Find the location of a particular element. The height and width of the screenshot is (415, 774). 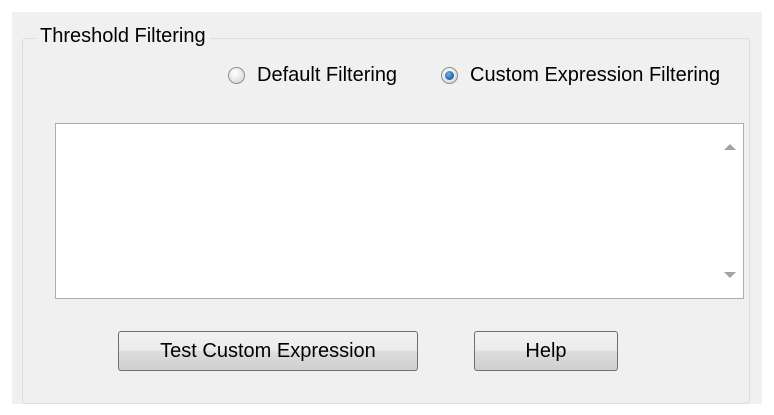

radio-checked-icon is located at coordinates (449, 75).